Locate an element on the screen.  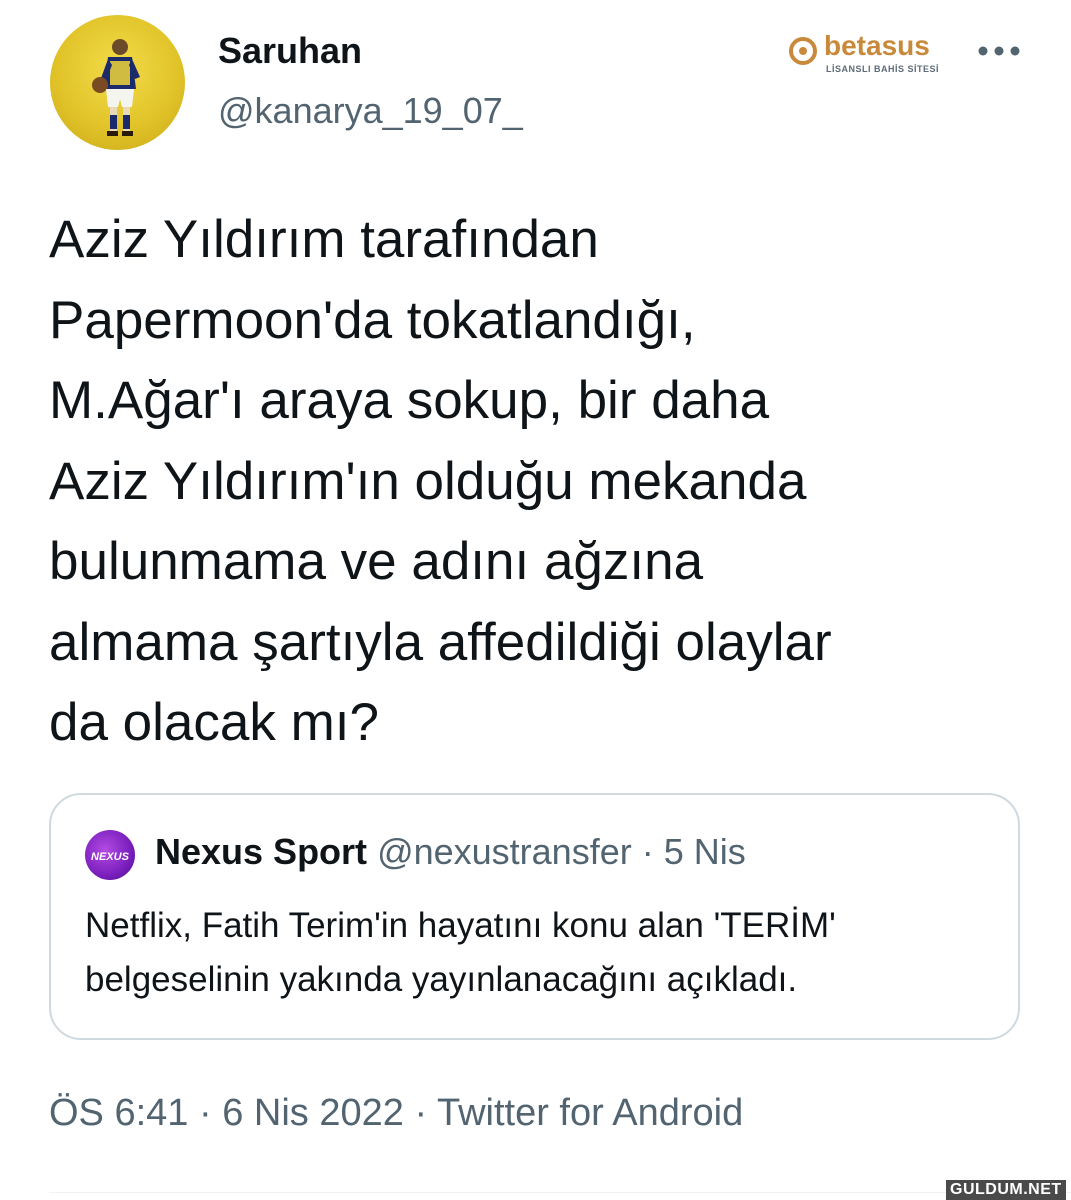
divider is located at coordinates (560, 1192).